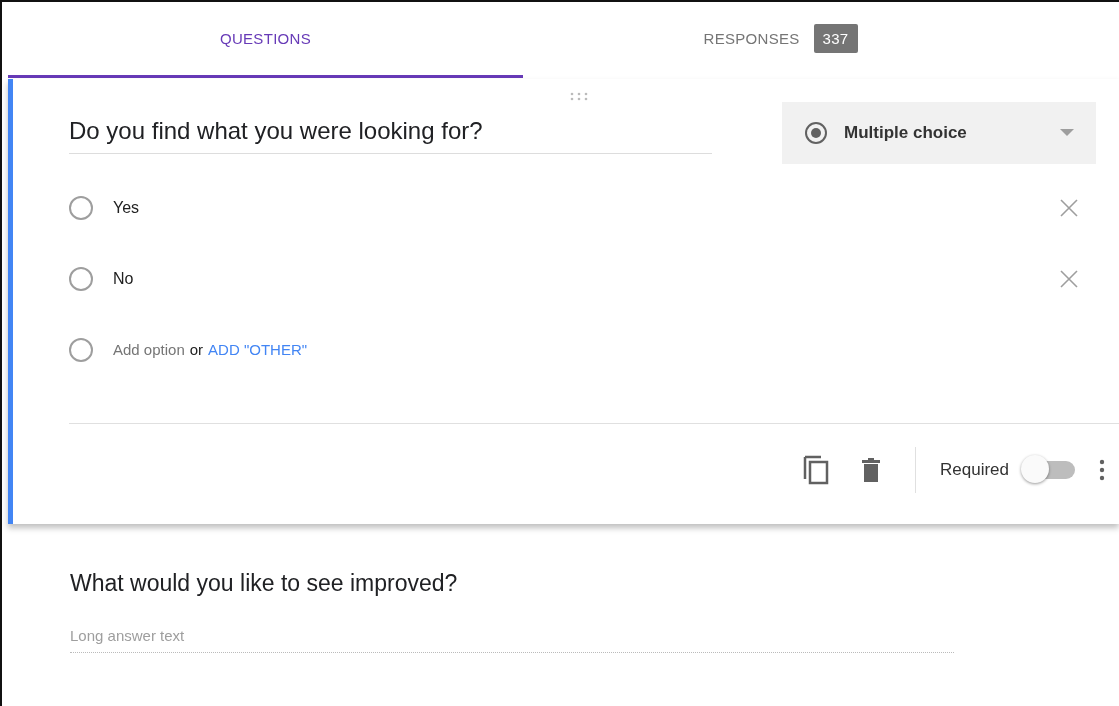 The width and height of the screenshot is (1119, 706). Describe the element at coordinates (1067, 133) in the screenshot. I see `dropdown-caret-icon` at that location.